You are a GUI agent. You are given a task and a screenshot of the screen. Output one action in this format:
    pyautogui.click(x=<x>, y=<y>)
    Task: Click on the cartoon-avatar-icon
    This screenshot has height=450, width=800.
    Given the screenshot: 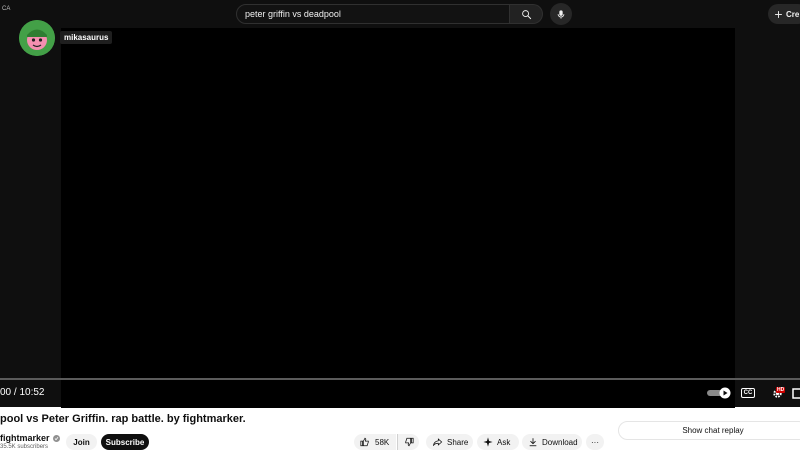 What is the action you would take?
    pyautogui.click(x=37, y=38)
    